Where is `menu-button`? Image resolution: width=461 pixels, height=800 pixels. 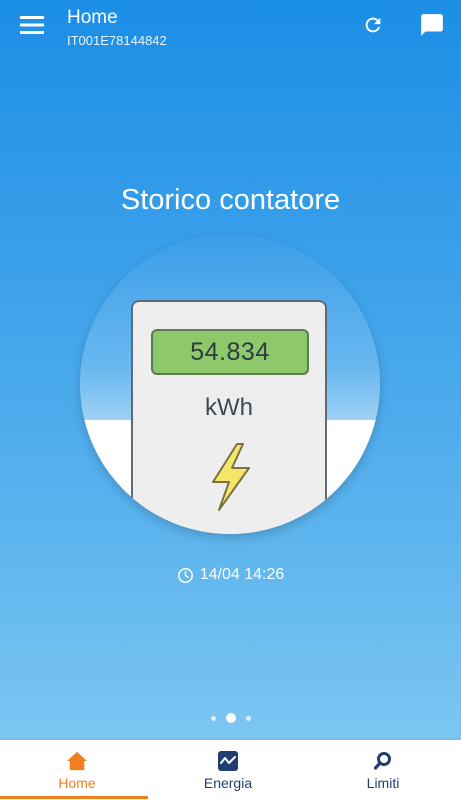
menu-button is located at coordinates (32, 27).